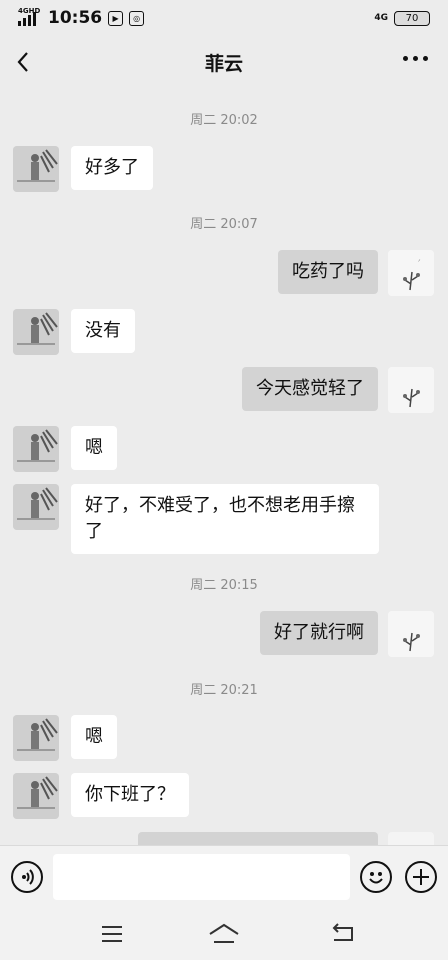 Image resolution: width=448 pixels, height=960 pixels. Describe the element at coordinates (415, 58) in the screenshot. I see `more-button` at that location.